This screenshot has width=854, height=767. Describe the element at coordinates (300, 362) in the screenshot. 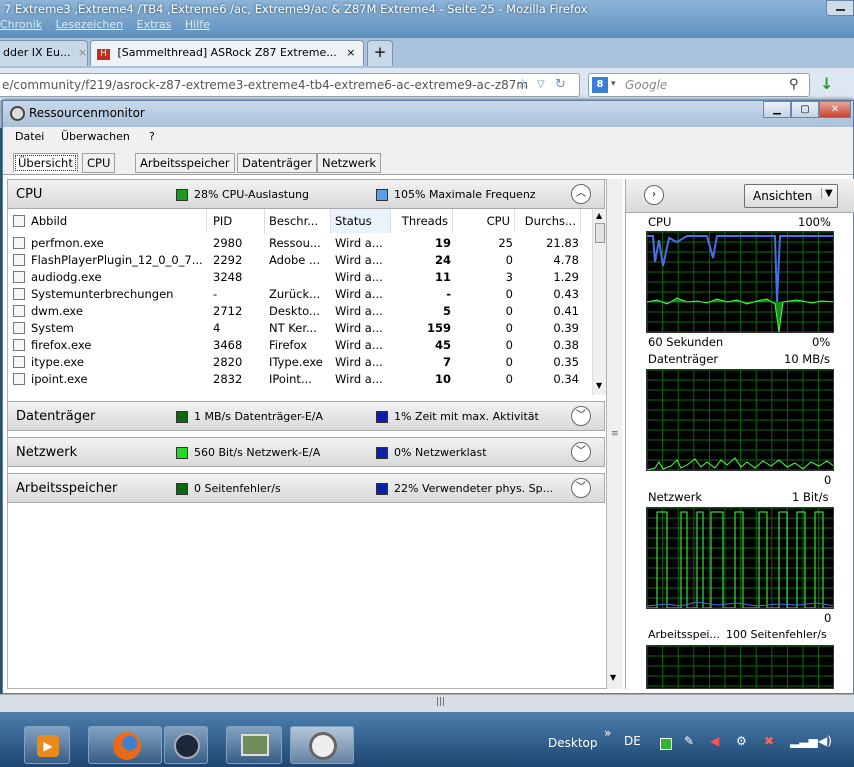

I see `table-row: itype.exe 2820 IType.exe Wird a... 7 0 0.35` at that location.